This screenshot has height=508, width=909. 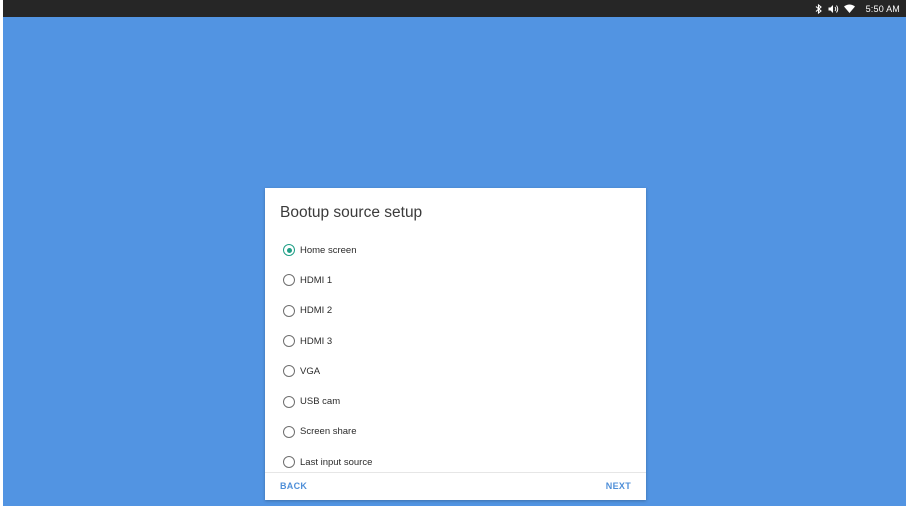 I want to click on option-hdmi-2: HDMI 2, so click(x=327, y=311).